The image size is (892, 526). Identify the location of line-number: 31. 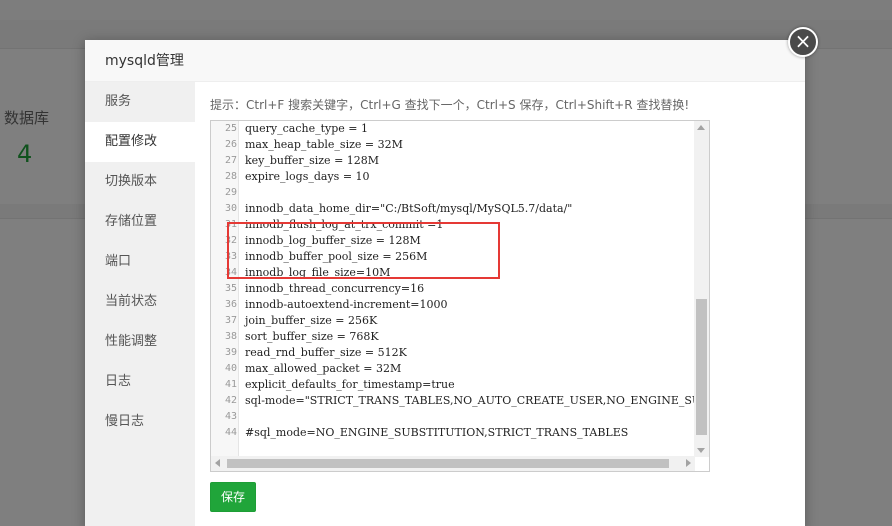
(230, 224).